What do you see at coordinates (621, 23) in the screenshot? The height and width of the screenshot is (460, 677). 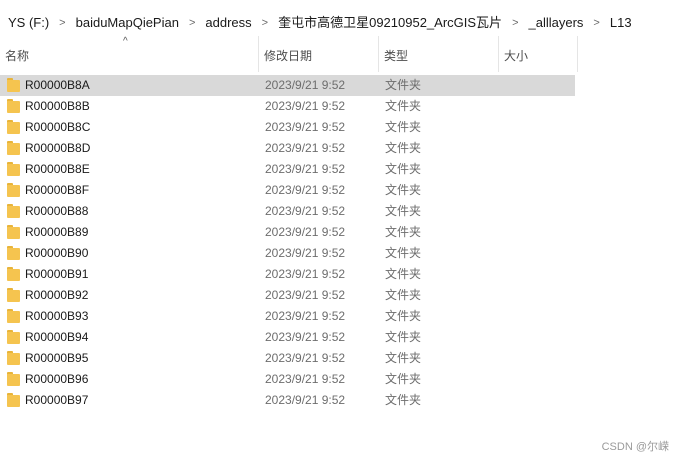 I see `breadcrumb-item: L13` at bounding box center [621, 23].